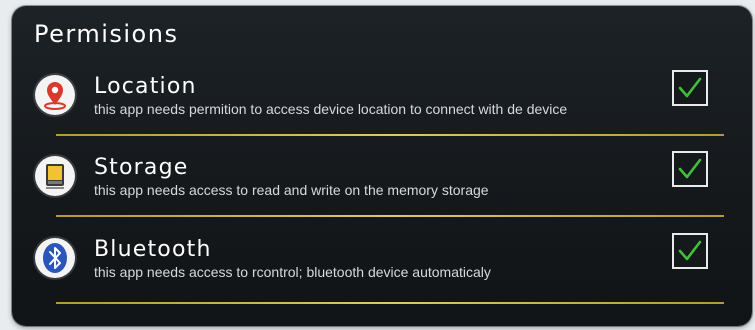 This screenshot has width=755, height=330. Describe the element at coordinates (141, 167) in the screenshot. I see `permission-title-storage: Storage` at that location.